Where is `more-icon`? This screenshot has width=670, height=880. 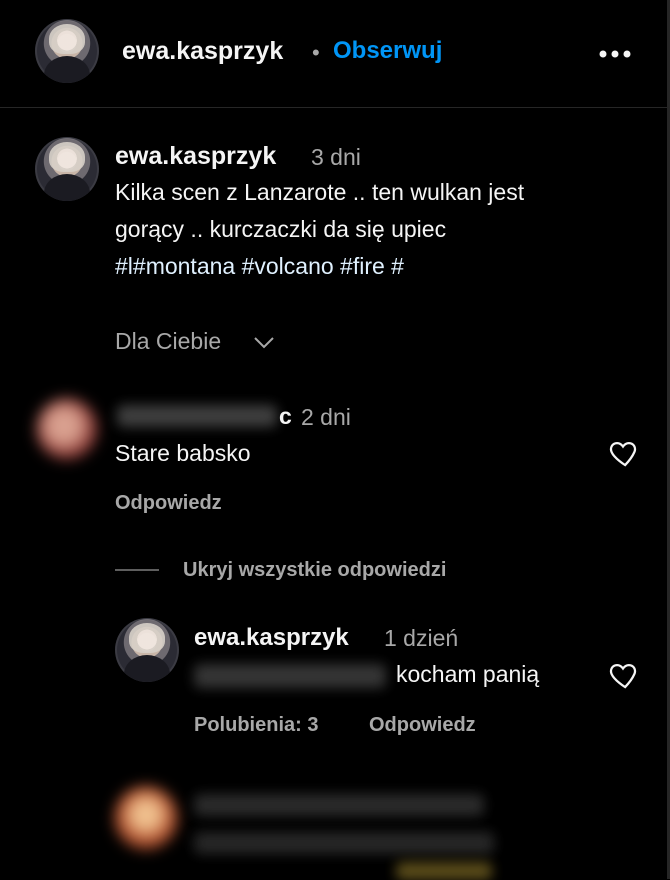 more-icon is located at coordinates (615, 51).